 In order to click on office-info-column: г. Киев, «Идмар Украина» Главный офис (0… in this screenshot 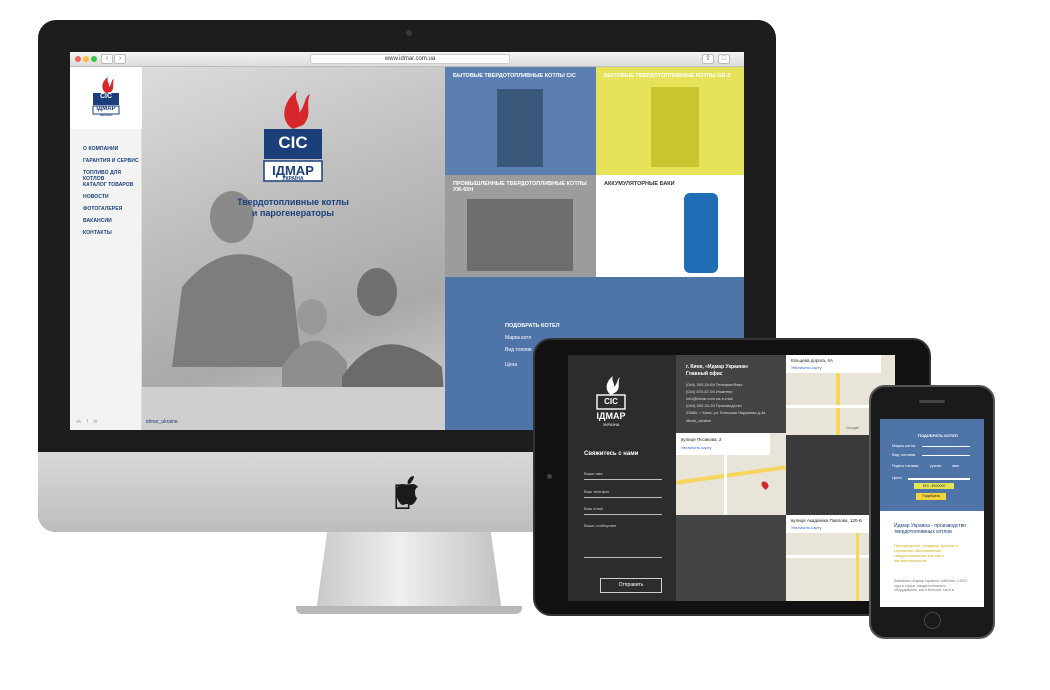, I will do `click(731, 478)`.